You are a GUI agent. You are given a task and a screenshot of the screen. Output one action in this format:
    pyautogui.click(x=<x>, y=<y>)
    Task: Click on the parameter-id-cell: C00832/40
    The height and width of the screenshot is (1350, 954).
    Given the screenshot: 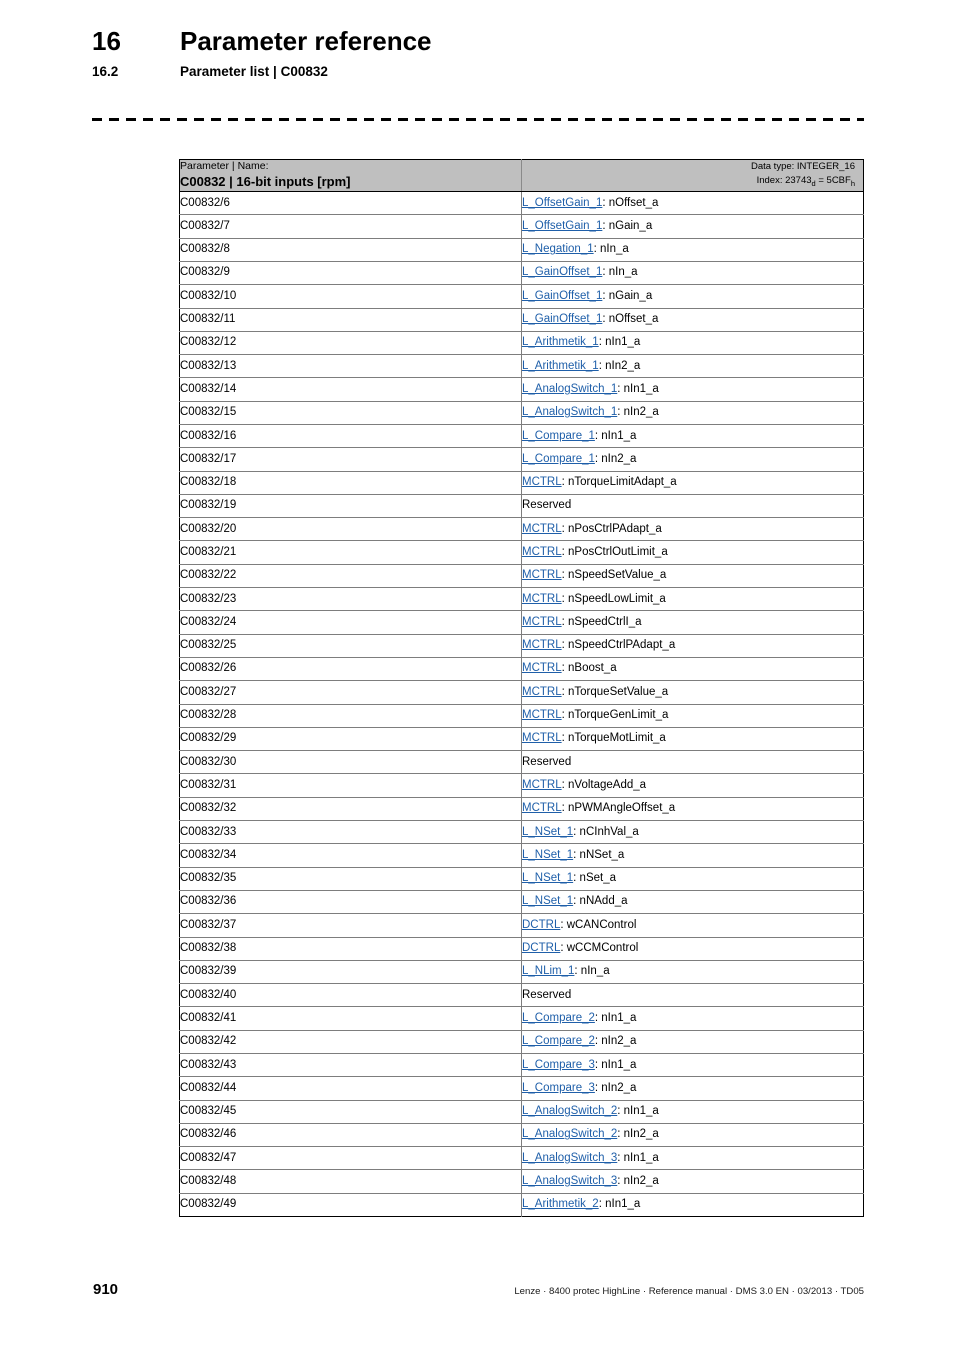 What is the action you would take?
    pyautogui.click(x=350, y=995)
    